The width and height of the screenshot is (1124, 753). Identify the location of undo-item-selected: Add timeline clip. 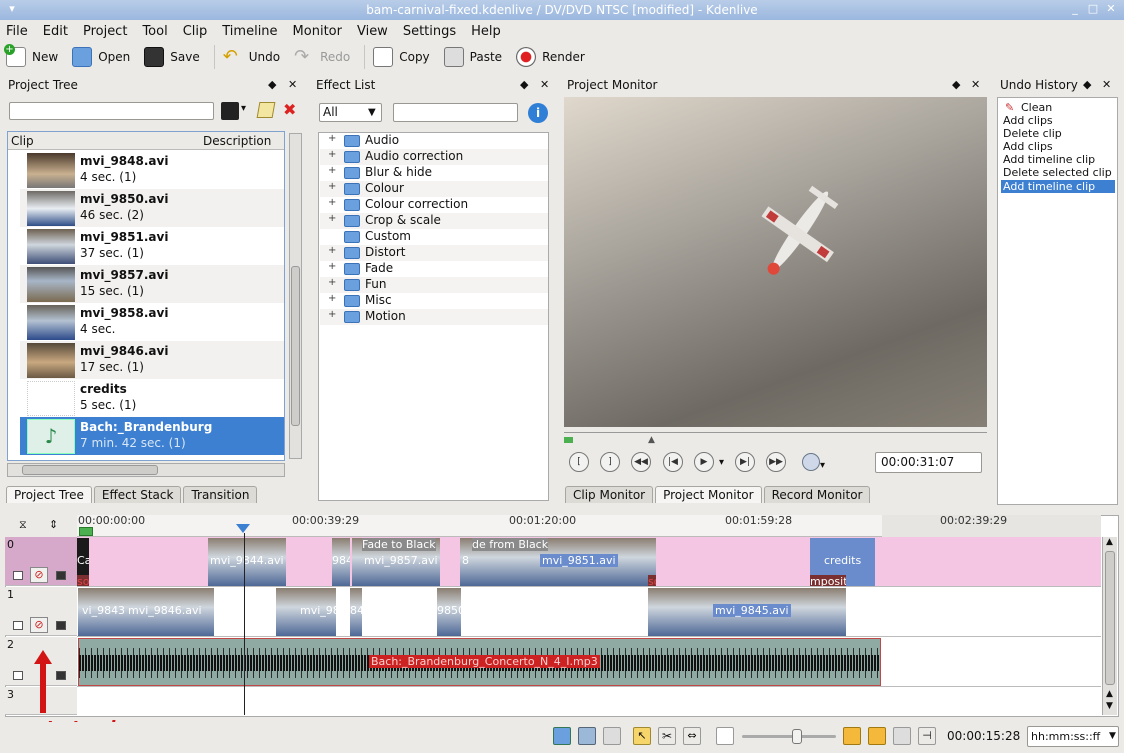
(1058, 186).